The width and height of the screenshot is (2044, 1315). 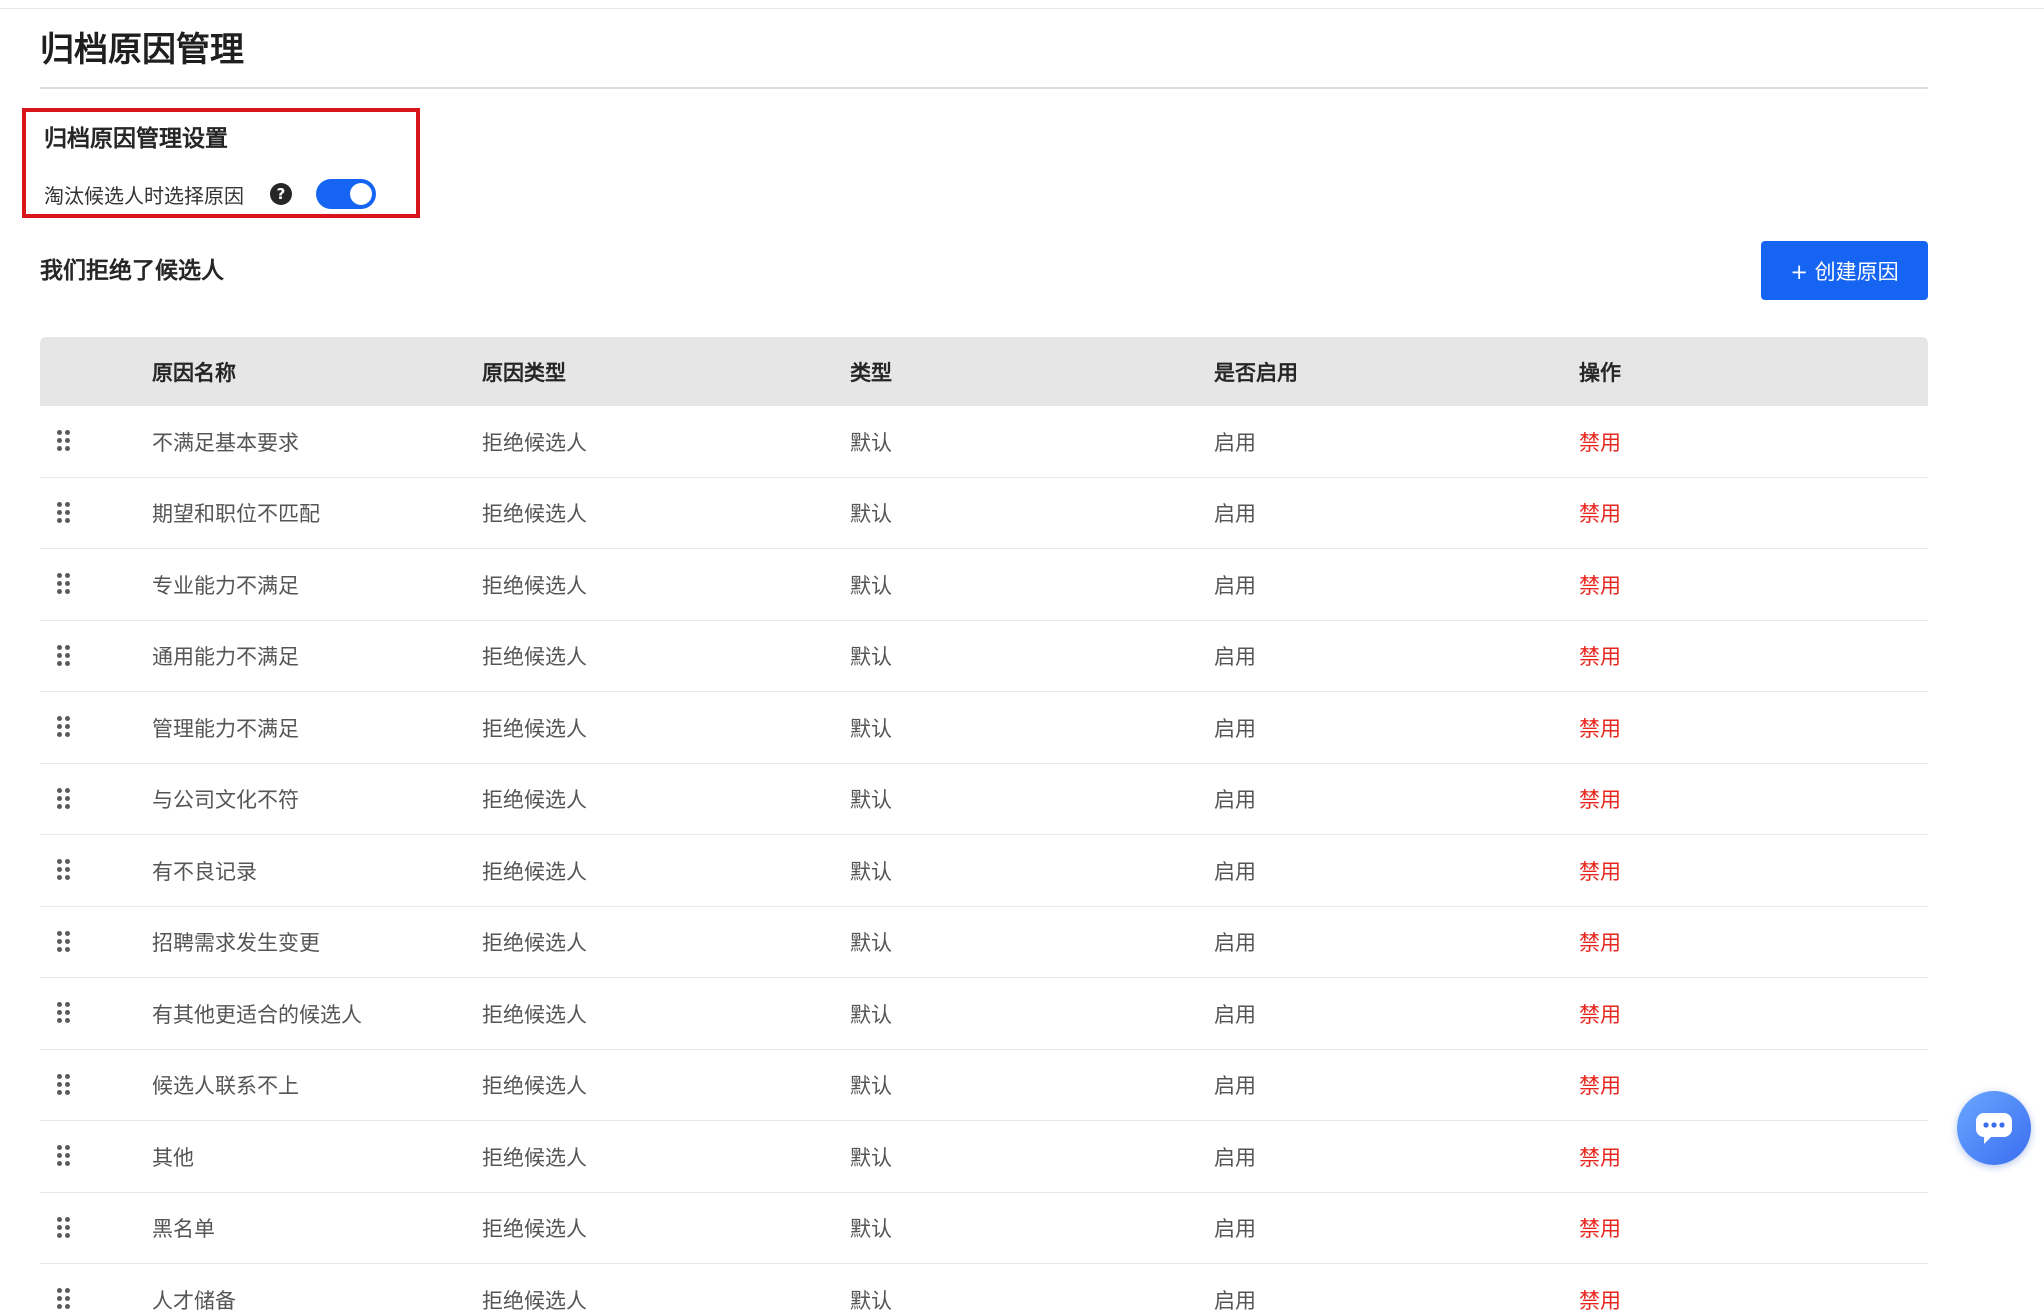 What do you see at coordinates (1256, 372) in the screenshot?
I see `column-header-enabled: 是否启用` at bounding box center [1256, 372].